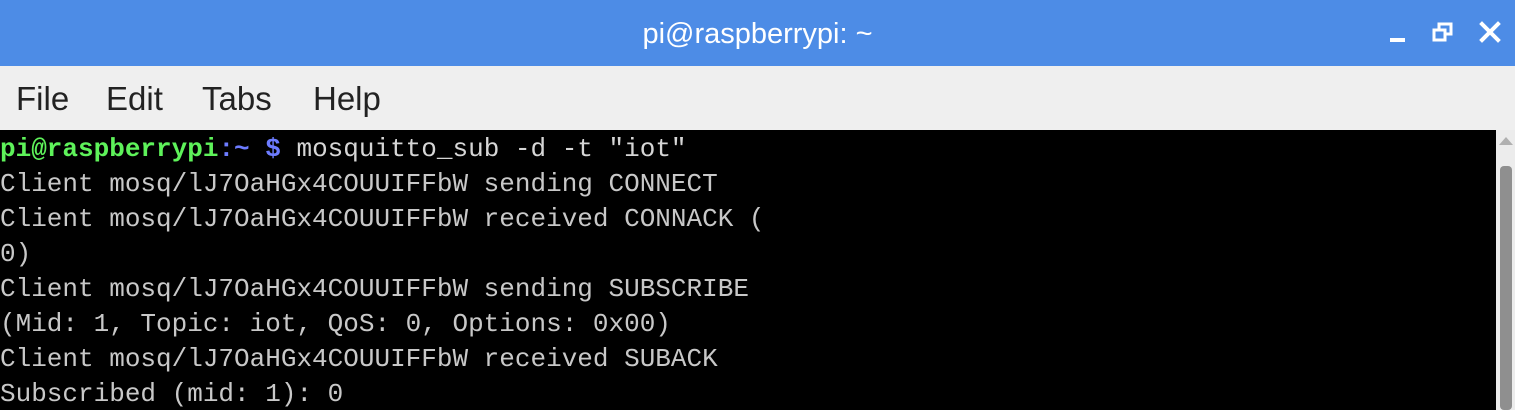 The width and height of the screenshot is (1515, 410). Describe the element at coordinates (483, 149) in the screenshot. I see `command-text: mosquitto_sub -d -t "iot"` at that location.